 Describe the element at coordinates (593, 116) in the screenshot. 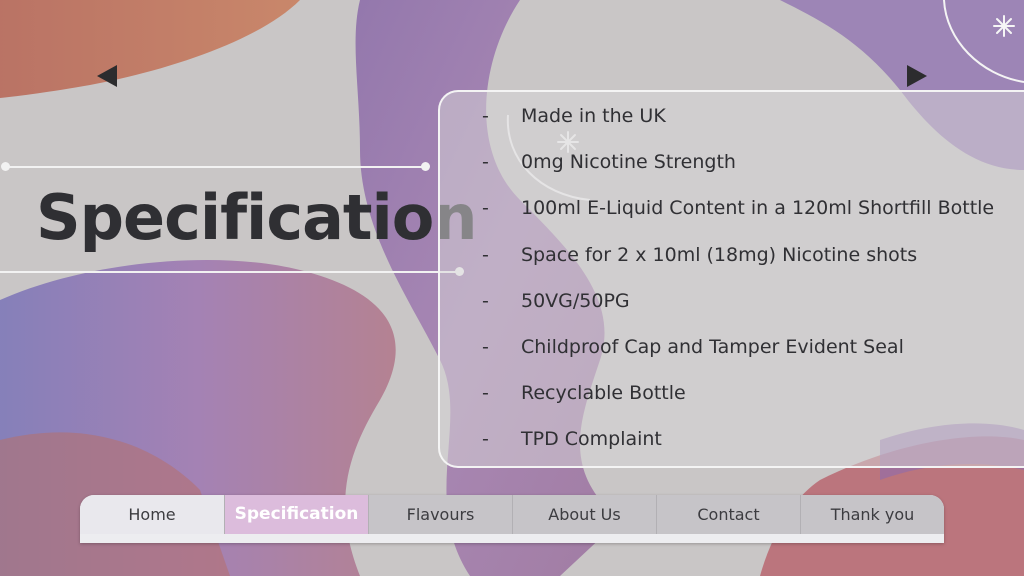

I see `spec-text: Made in the UK` at that location.